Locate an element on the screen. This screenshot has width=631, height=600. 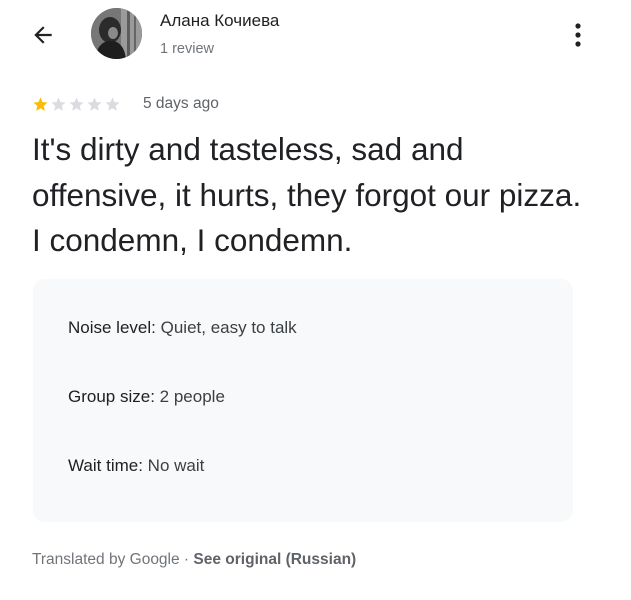
translated-by-label: Translated by Google · is located at coordinates (113, 559).